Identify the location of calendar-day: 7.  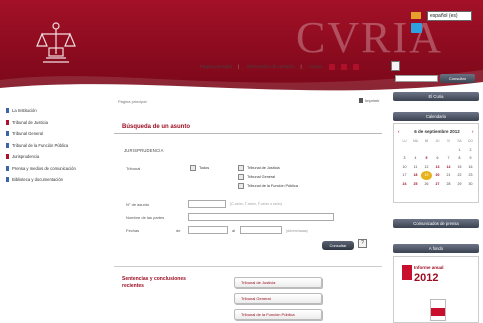
(448, 158).